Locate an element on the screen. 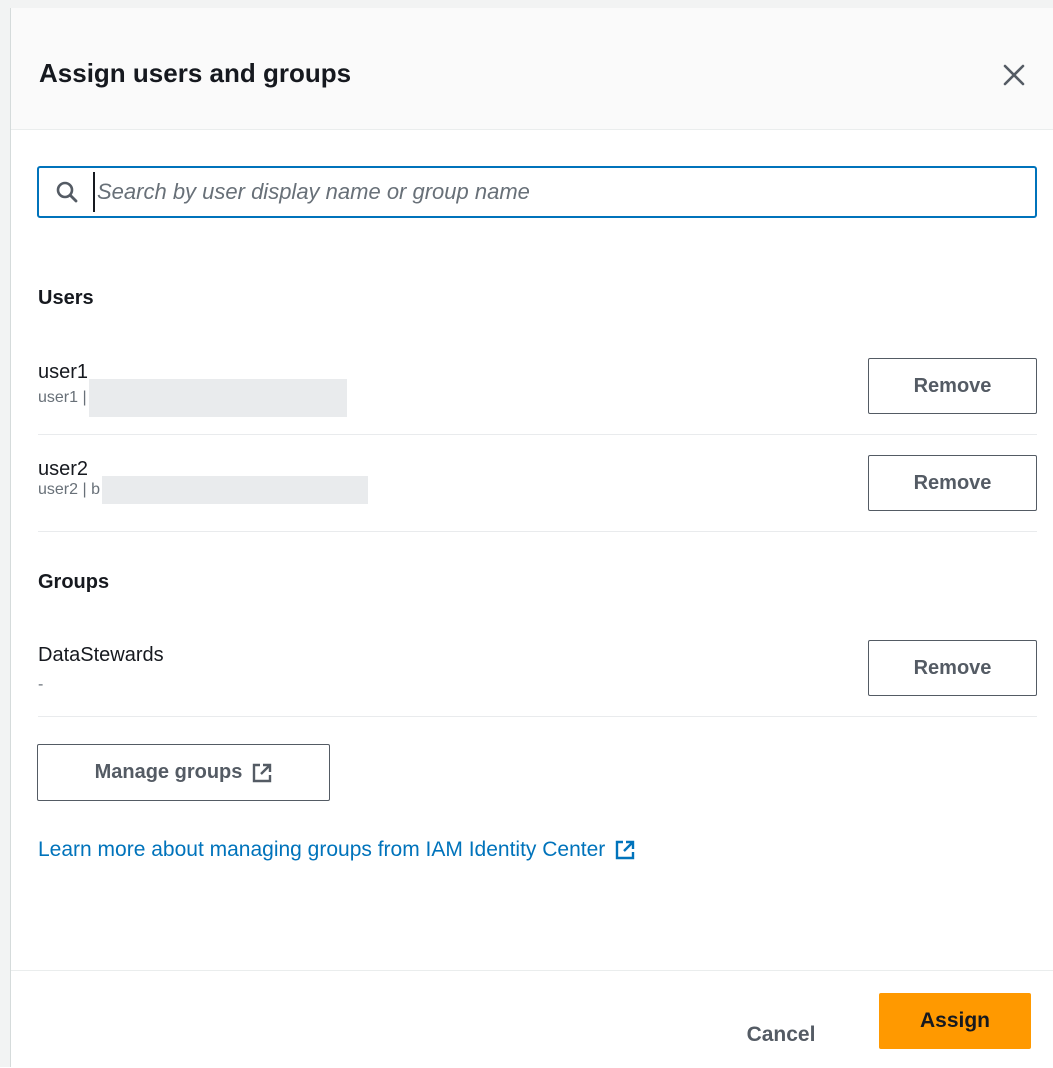  user-detail-text: user2 | b is located at coordinates (69, 489).